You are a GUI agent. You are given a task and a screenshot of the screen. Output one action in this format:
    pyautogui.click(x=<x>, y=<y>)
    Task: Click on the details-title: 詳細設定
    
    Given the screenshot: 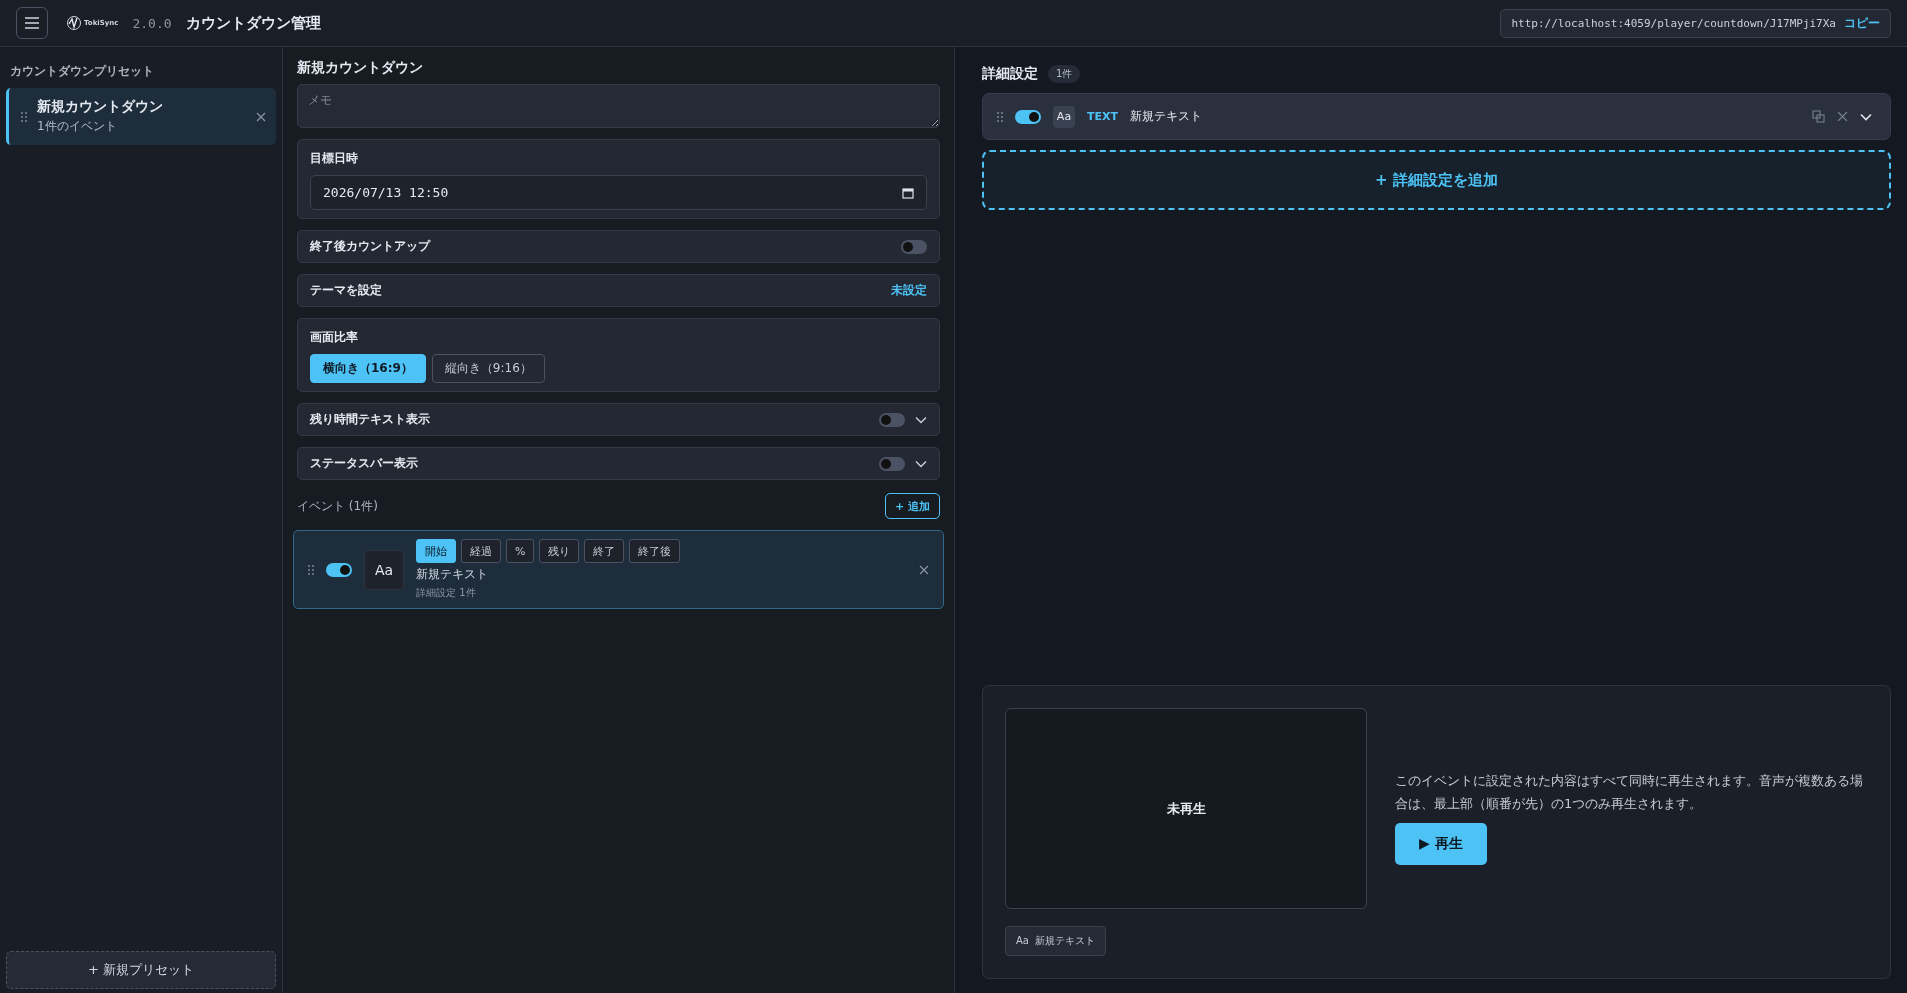 What is the action you would take?
    pyautogui.click(x=1010, y=74)
    